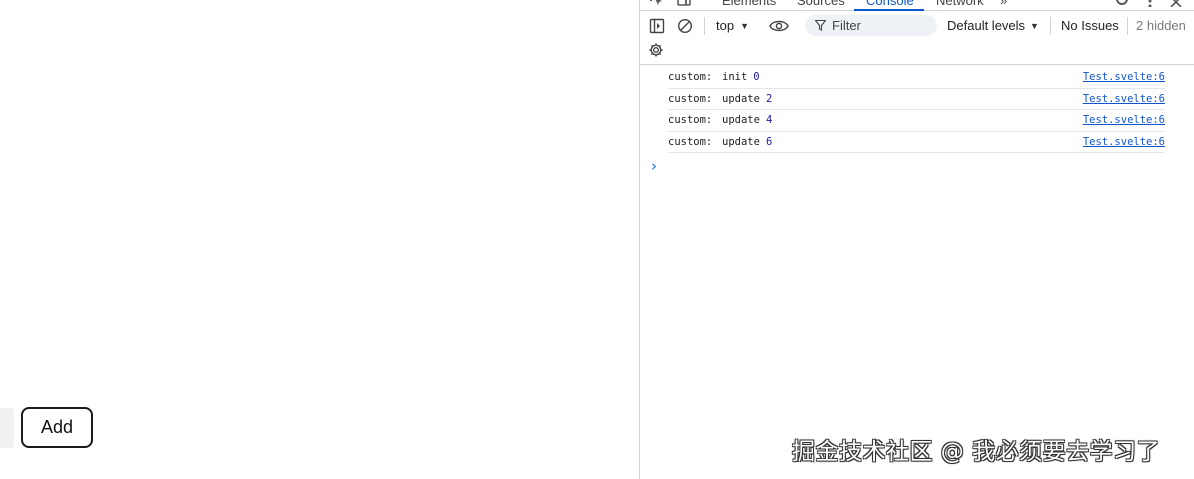 The width and height of the screenshot is (1194, 479). Describe the element at coordinates (889, 10) in the screenshot. I see `active-tab-indicator` at that location.